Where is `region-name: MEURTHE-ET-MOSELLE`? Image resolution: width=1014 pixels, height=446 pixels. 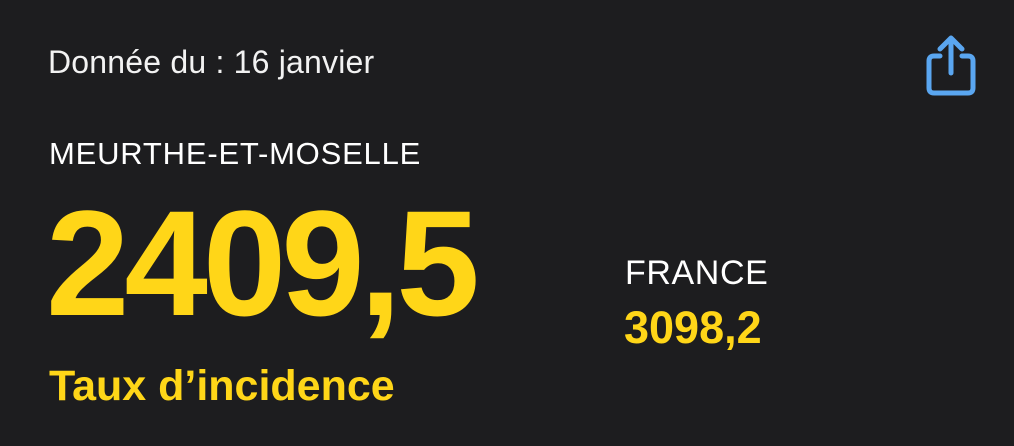 region-name: MEURTHE-ET-MOSELLE is located at coordinates (235, 153).